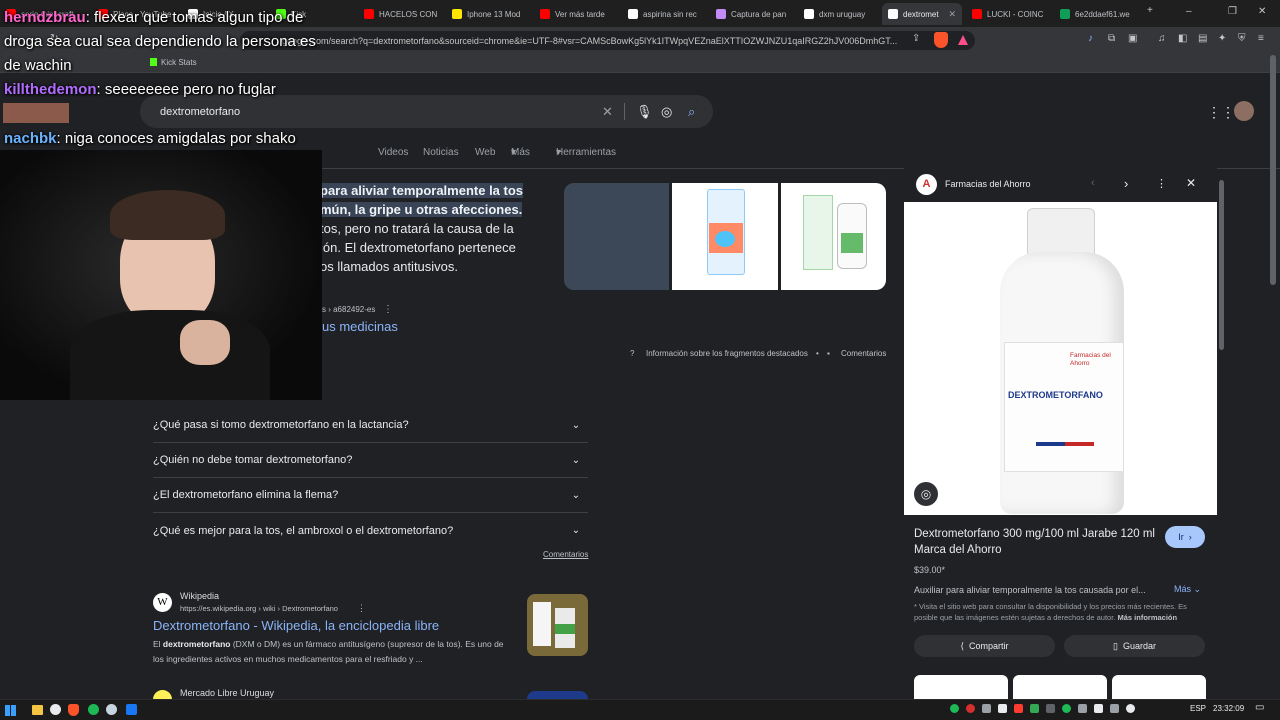 The width and height of the screenshot is (1280, 720). Describe the element at coordinates (370, 460) in the screenshot. I see `paa-item: ¿Quién no debe tomar dextrometorfano? ⌄` at that location.